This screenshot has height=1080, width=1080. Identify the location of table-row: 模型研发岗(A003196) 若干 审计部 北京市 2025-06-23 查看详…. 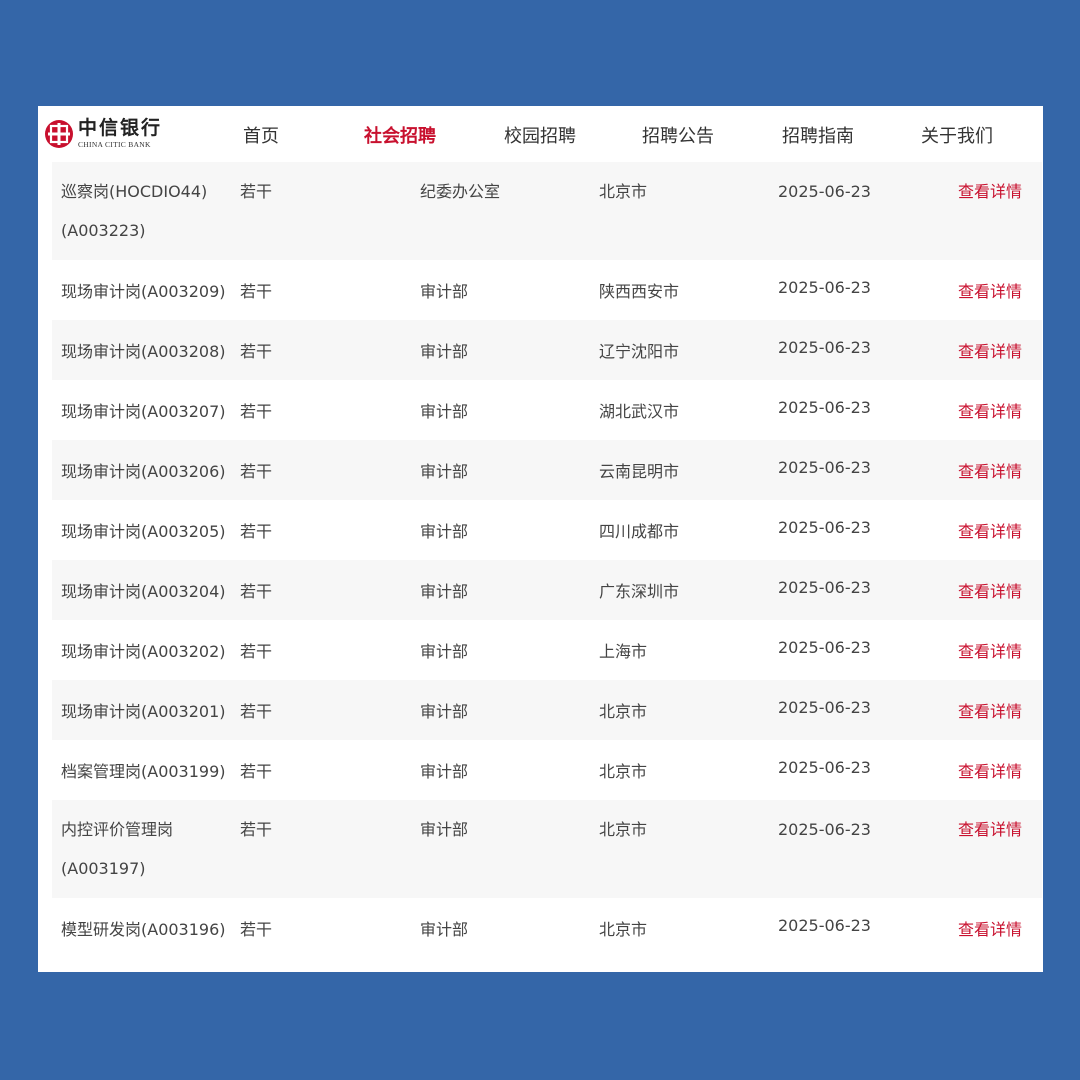
(547, 928).